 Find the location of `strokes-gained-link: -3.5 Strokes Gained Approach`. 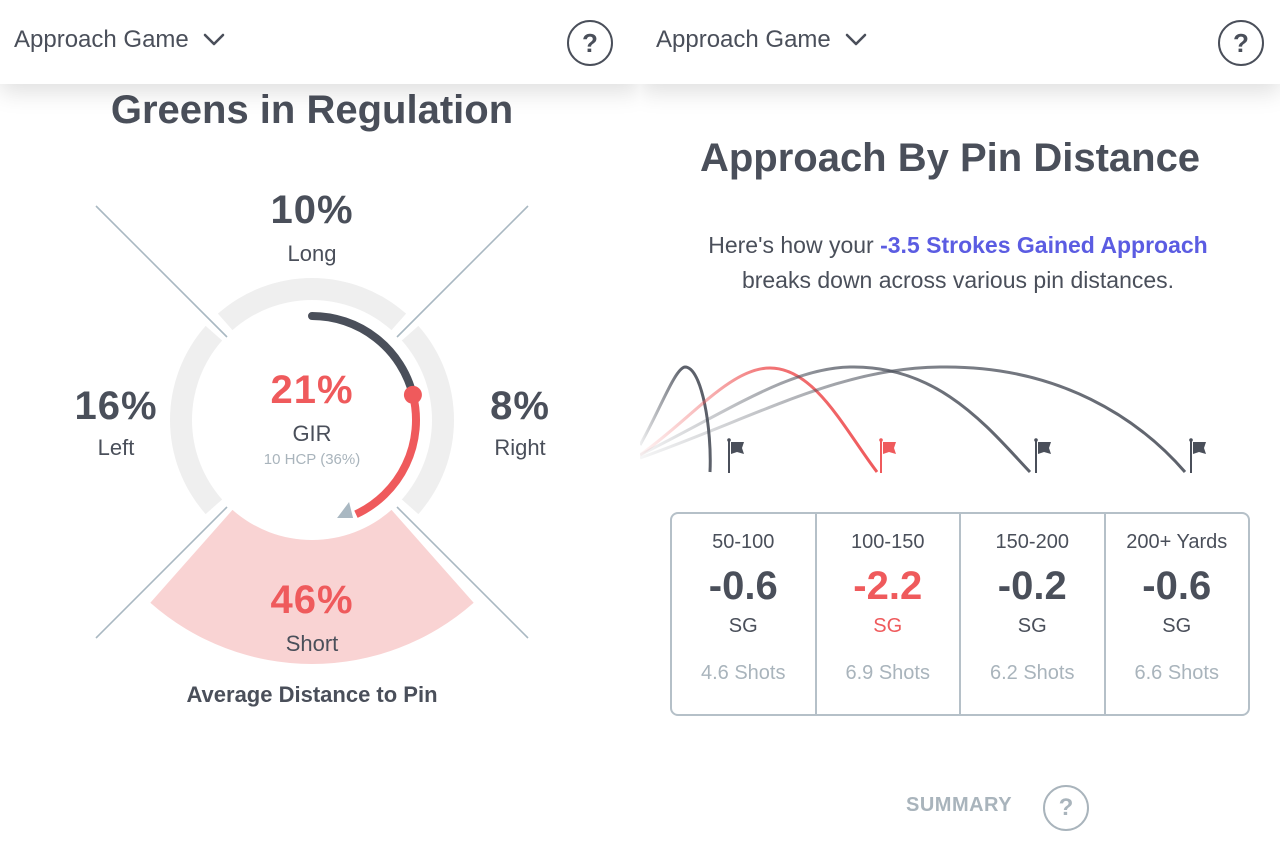

strokes-gained-link: -3.5 Strokes Gained Approach is located at coordinates (1044, 245).